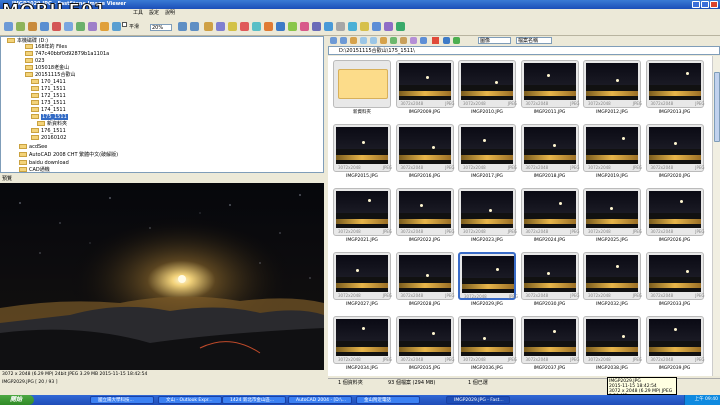 This screenshot has height=405, width=720. What do you see at coordinates (46, 47) in the screenshot?
I see `tree-item: 168年的 Files` at bounding box center [46, 47].